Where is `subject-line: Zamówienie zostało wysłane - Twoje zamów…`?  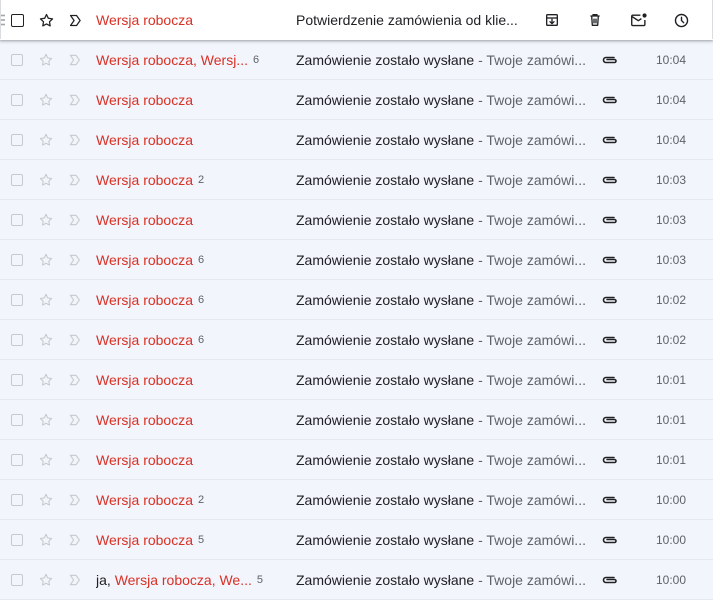 subject-line: Zamówienie zostało wysłane - Twoje zamów… is located at coordinates (442, 380).